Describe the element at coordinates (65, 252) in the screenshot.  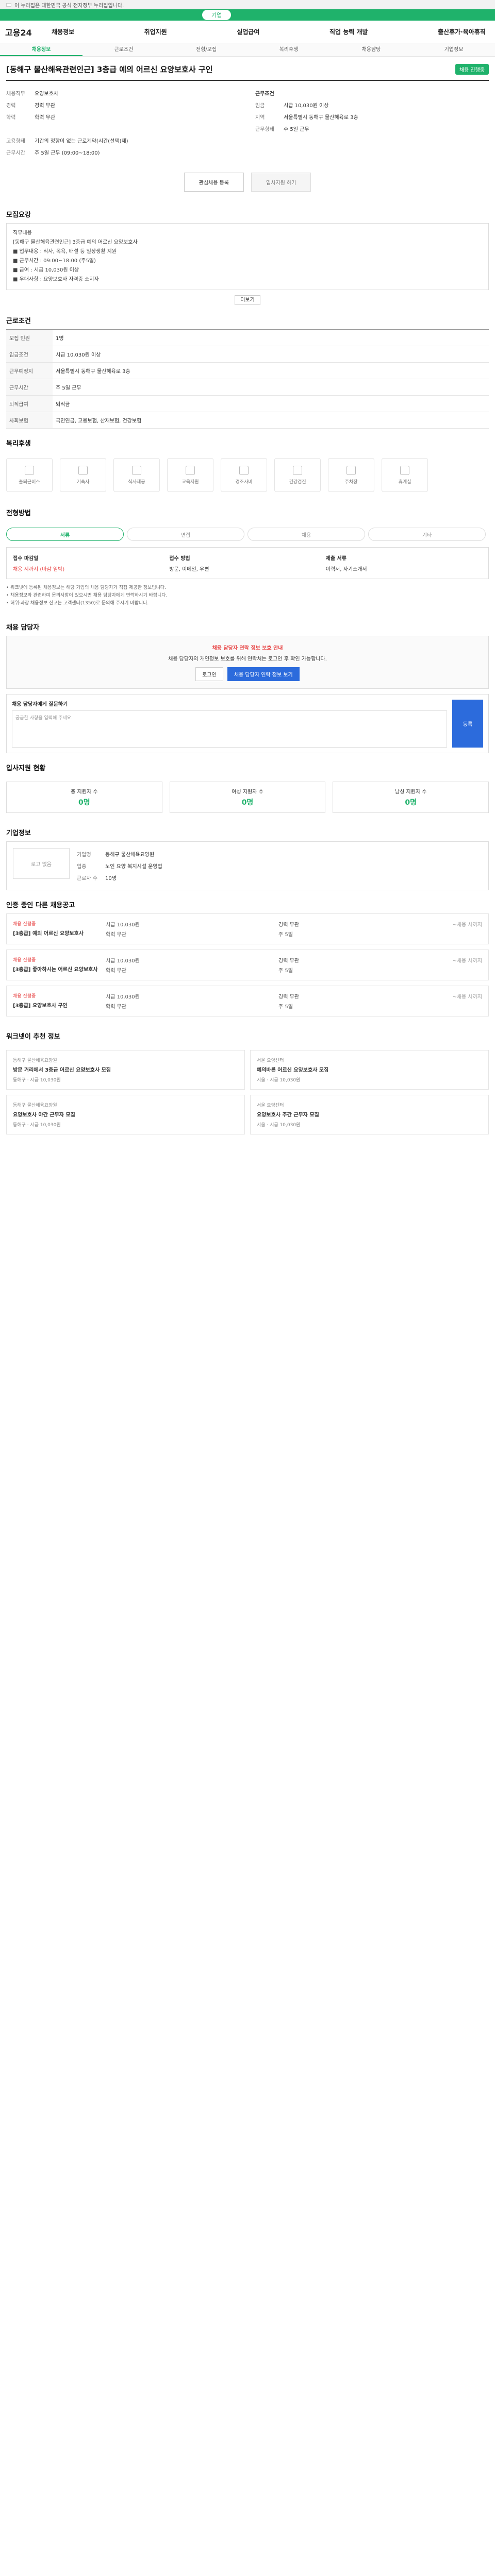
I see `detail-line: ■ 업무내용 : 식사, 목욕, 배설 등 일상생활 지원` at that location.